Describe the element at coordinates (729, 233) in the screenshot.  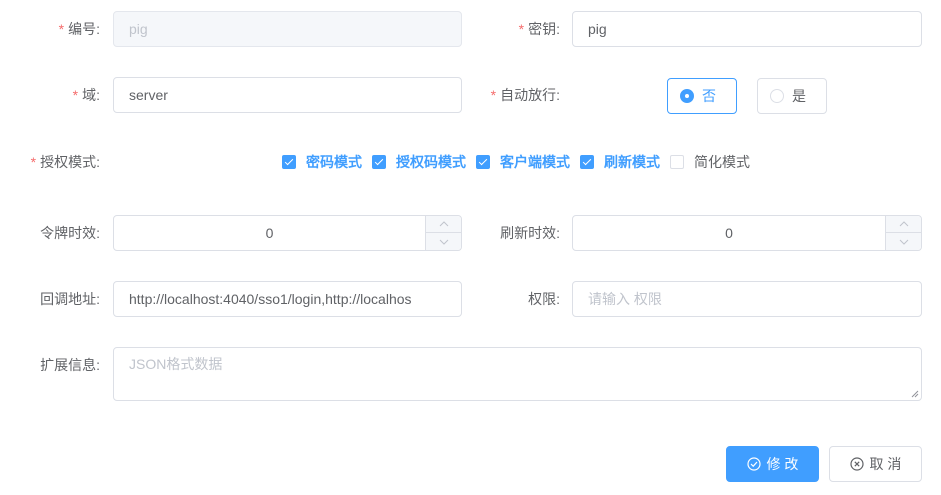
I see `refresh-token-validity-value: 0` at that location.